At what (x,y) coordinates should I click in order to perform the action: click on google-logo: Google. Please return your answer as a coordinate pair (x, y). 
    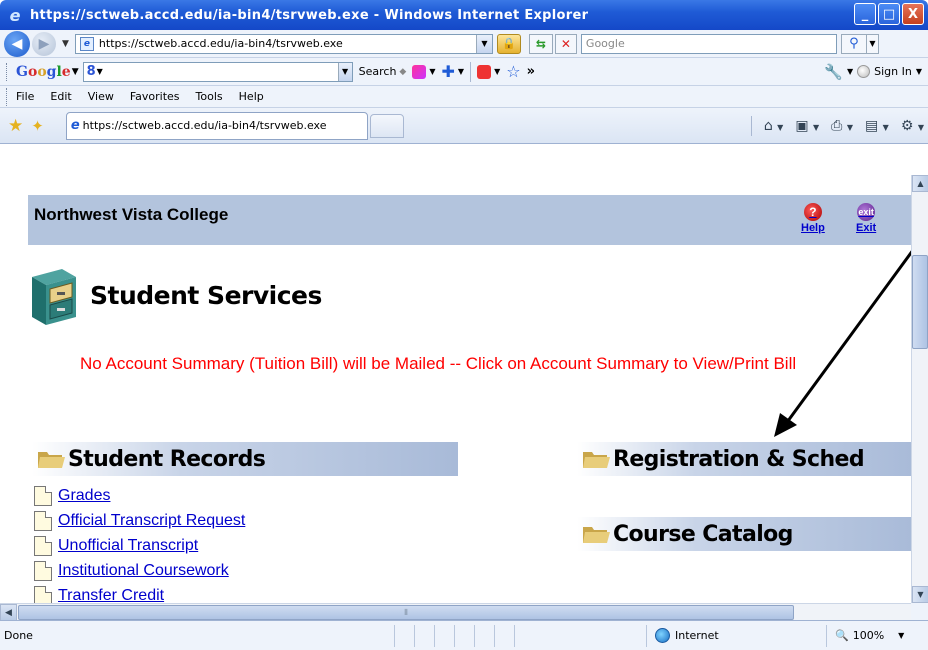
    Looking at the image, I should click on (43, 72).